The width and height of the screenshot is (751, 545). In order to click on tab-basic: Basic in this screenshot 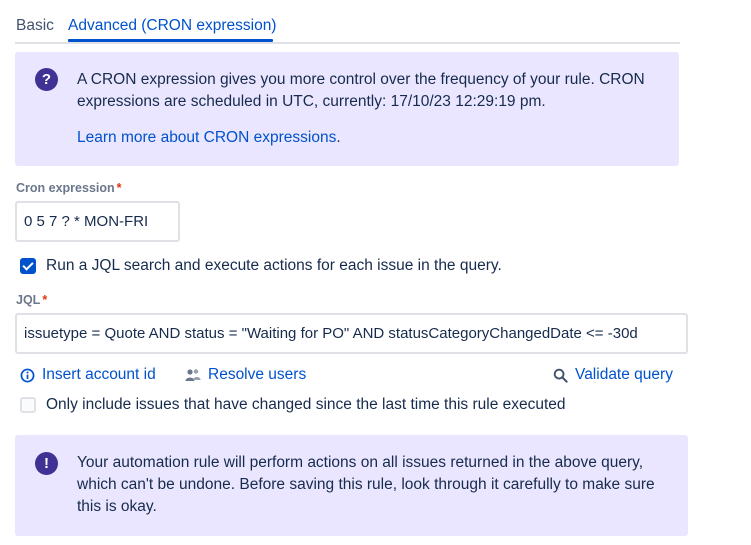, I will do `click(35, 26)`.